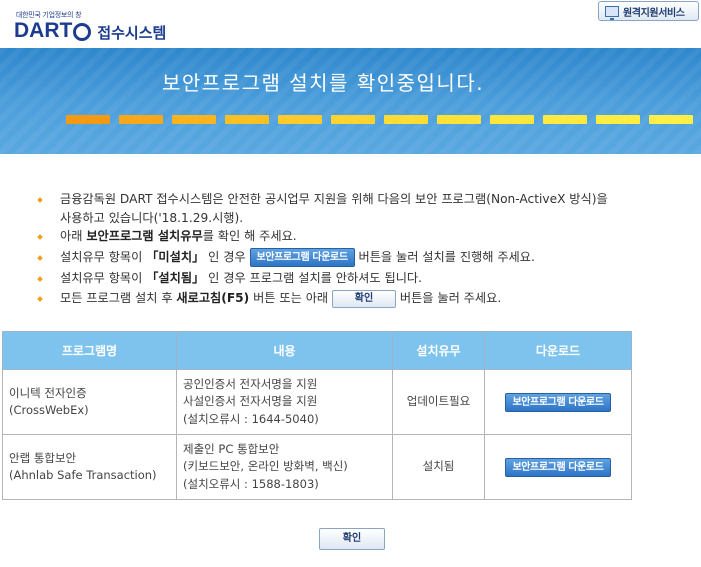 This screenshot has width=701, height=567. What do you see at coordinates (251, 483) in the screenshot?
I see `description-line: (설치오류시 : 1588-1803)` at bounding box center [251, 483].